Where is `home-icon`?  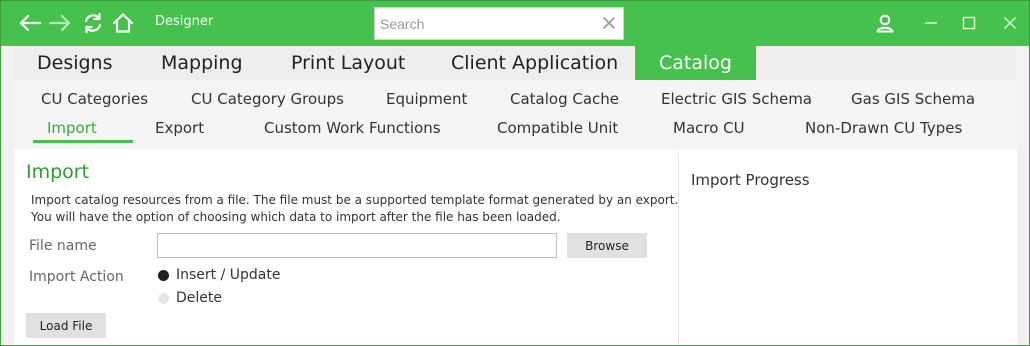
home-icon is located at coordinates (123, 23).